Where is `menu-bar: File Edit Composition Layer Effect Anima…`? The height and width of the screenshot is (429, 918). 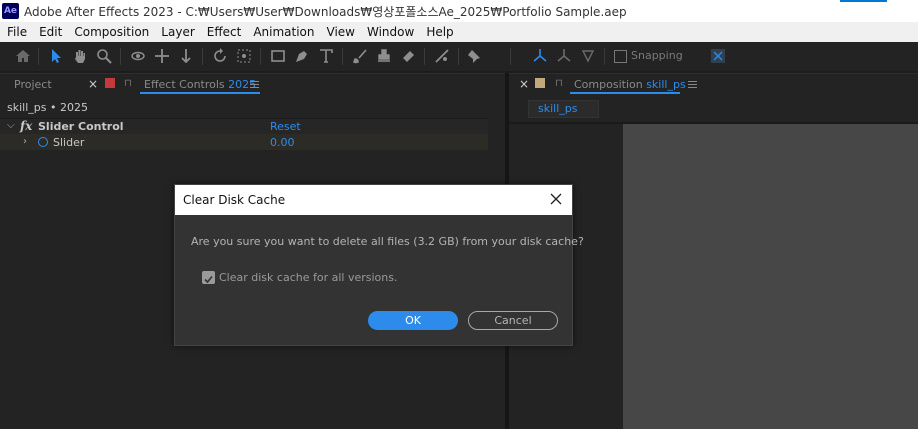
menu-bar: File Edit Composition Layer Effect Anima… is located at coordinates (459, 32).